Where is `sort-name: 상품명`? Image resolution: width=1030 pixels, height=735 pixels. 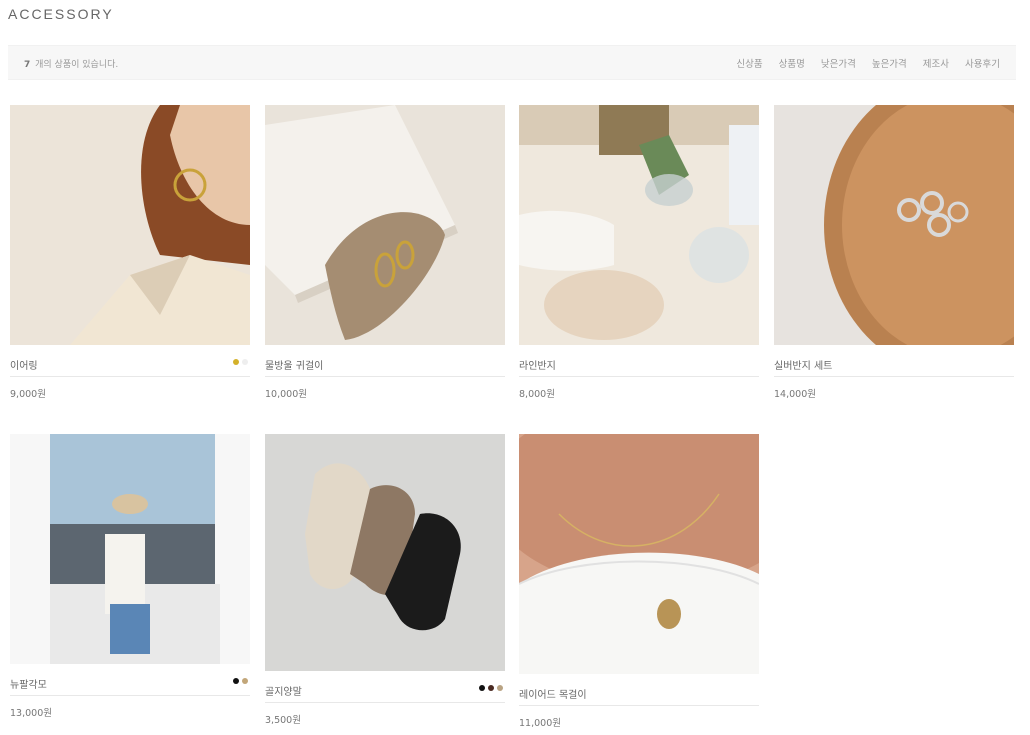 sort-name: 상품명 is located at coordinates (792, 63).